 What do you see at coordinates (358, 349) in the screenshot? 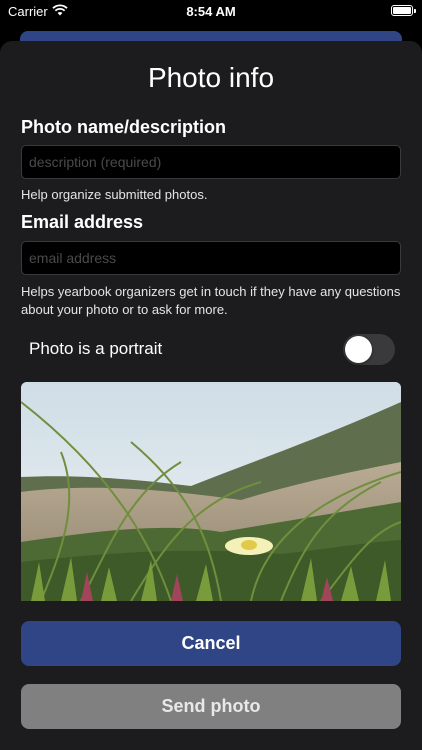
I see `toggle-knob` at bounding box center [358, 349].